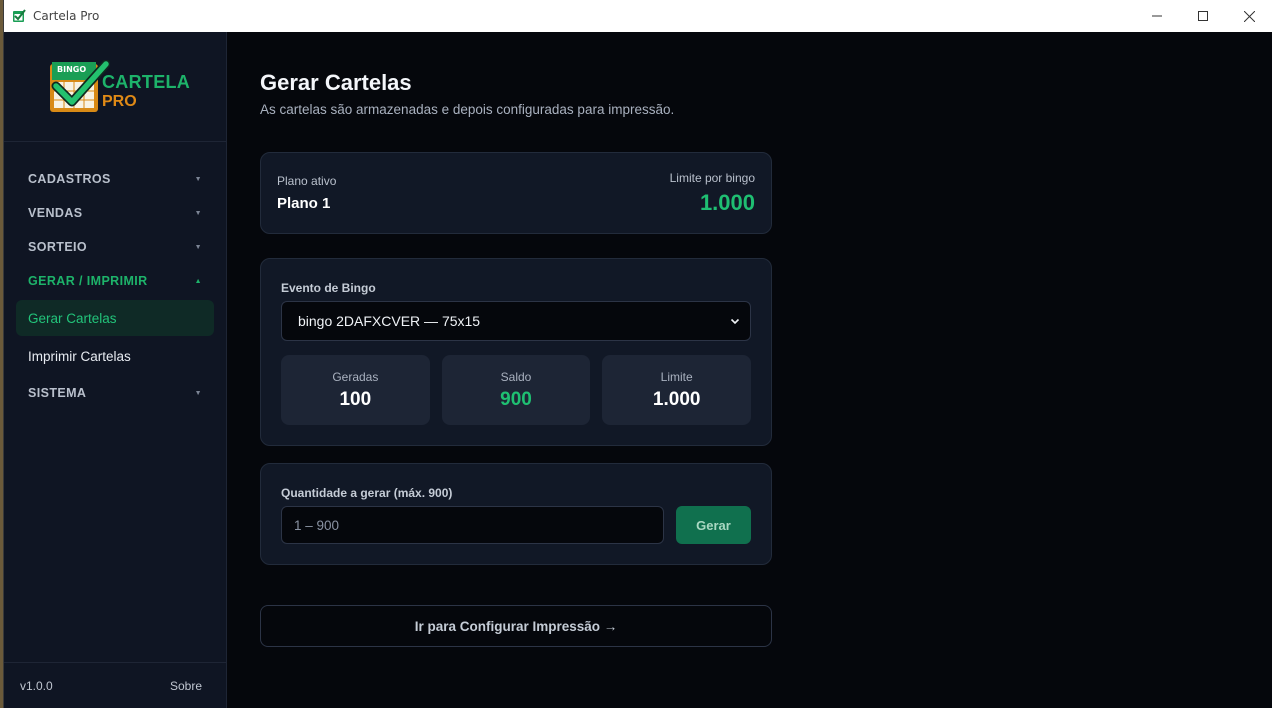 This screenshot has width=1272, height=708. I want to click on limit-value: 1.000, so click(727, 202).